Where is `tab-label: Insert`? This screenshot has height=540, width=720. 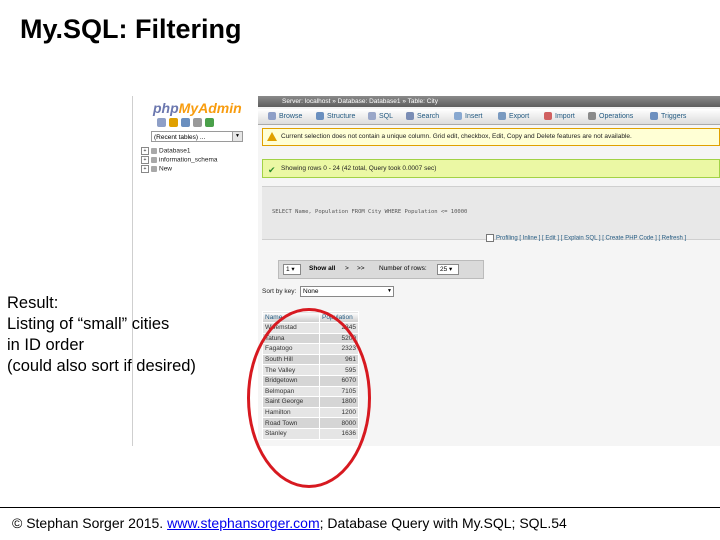 tab-label: Insert is located at coordinates (474, 116).